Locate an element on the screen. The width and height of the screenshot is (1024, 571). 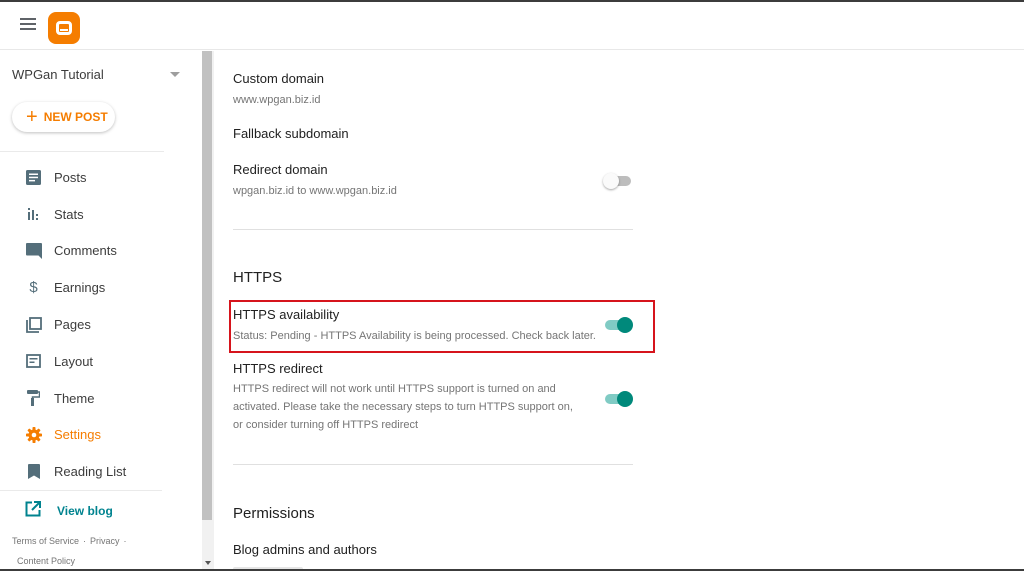
pages-icon is located at coordinates (33, 324).